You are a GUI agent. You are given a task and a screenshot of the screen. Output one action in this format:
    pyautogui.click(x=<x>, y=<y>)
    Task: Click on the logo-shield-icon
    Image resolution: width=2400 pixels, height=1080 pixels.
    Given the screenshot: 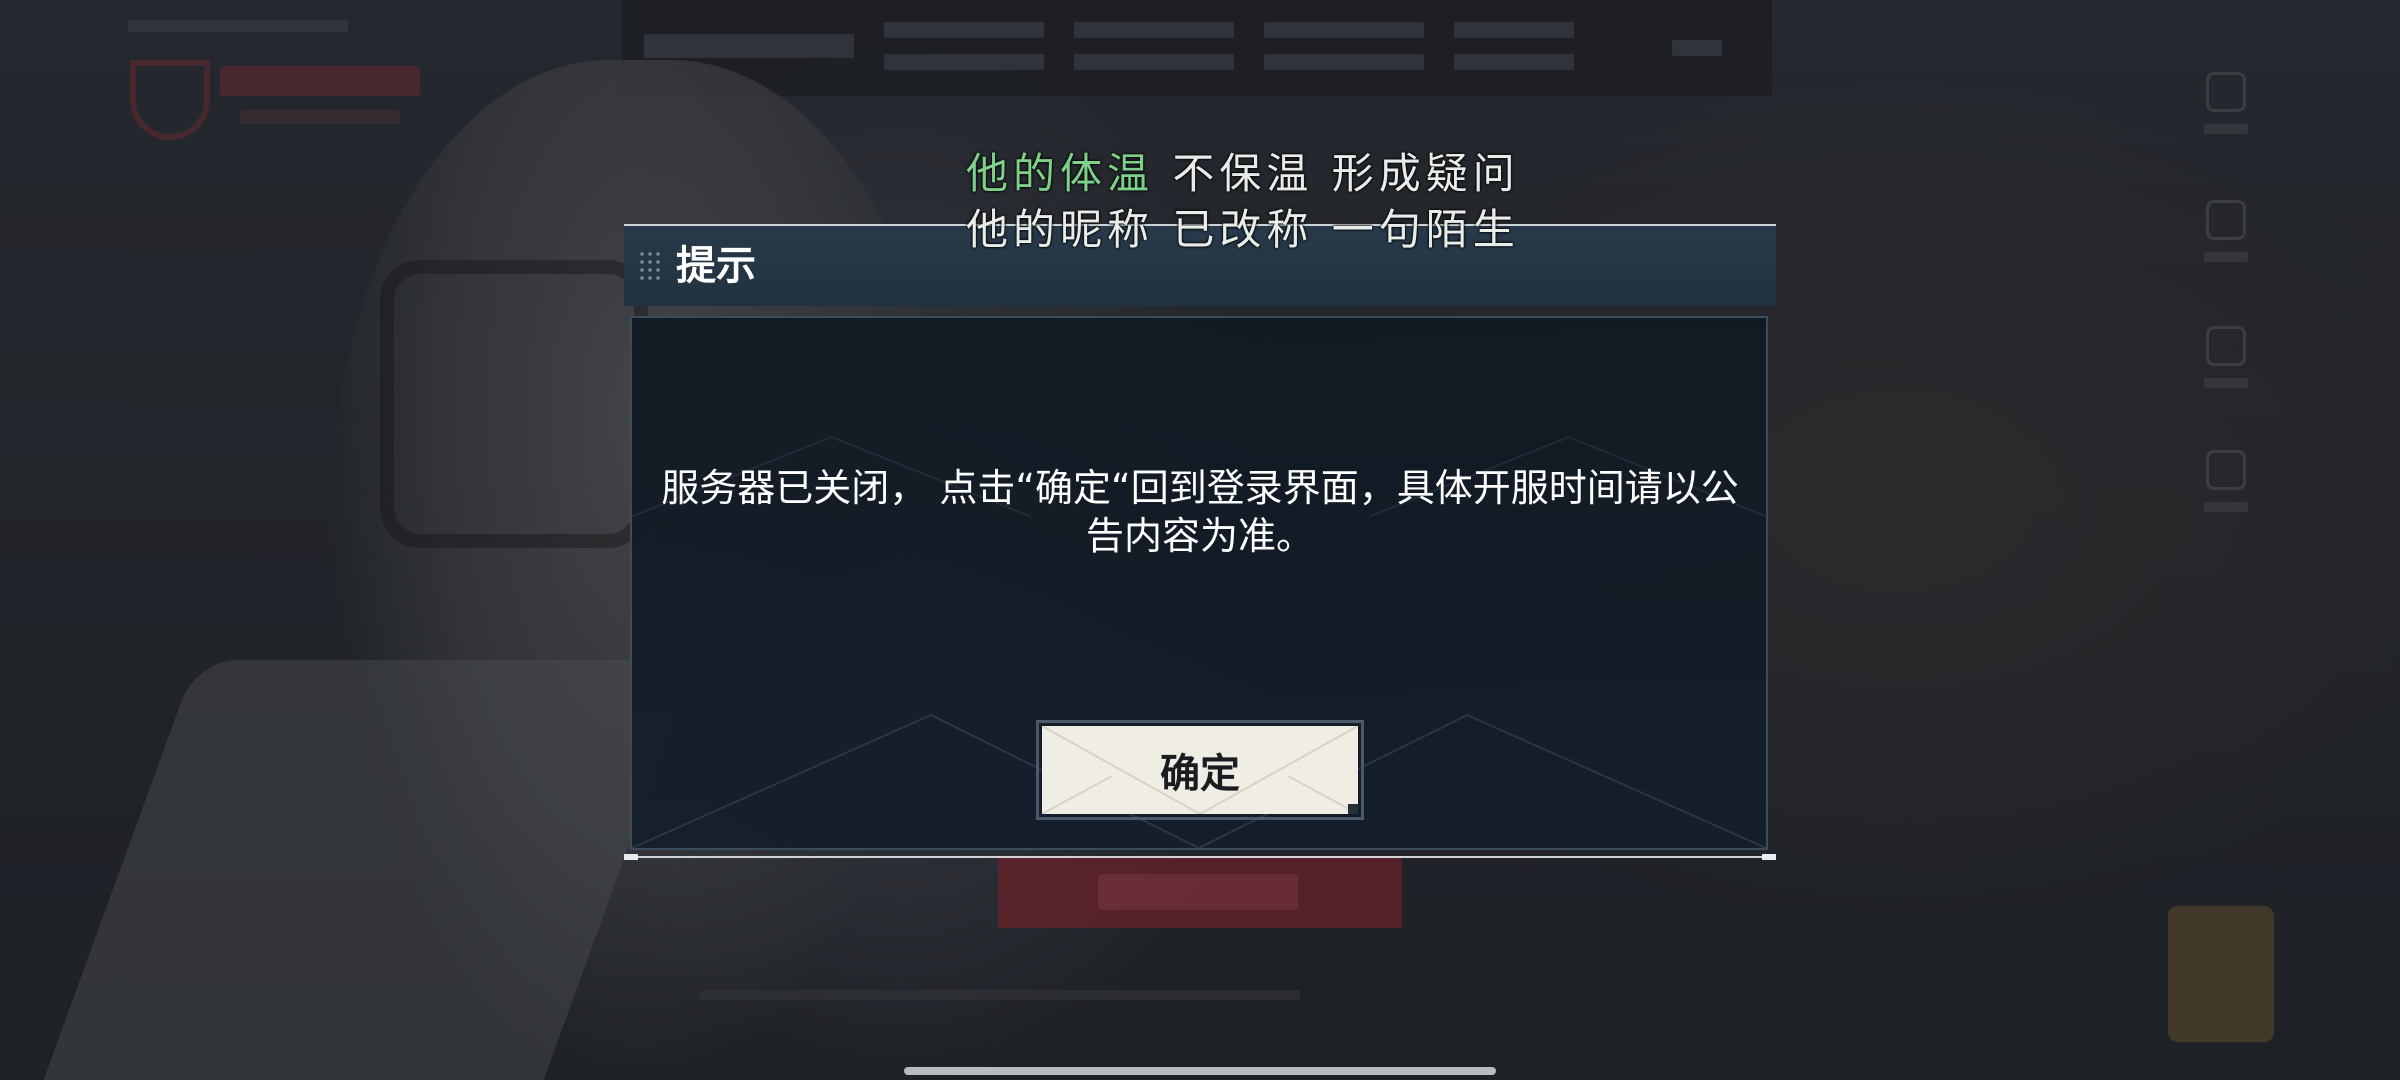 What is the action you would take?
    pyautogui.click(x=170, y=100)
    